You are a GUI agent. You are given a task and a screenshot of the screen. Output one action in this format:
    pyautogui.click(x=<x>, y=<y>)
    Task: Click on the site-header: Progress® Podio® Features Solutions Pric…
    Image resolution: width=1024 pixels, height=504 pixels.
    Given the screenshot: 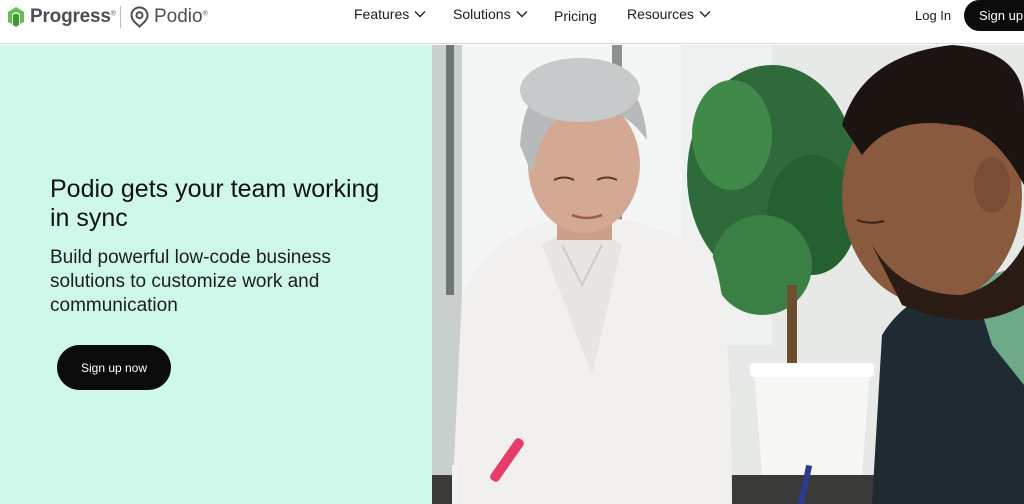 What is the action you would take?
    pyautogui.click(x=512, y=22)
    